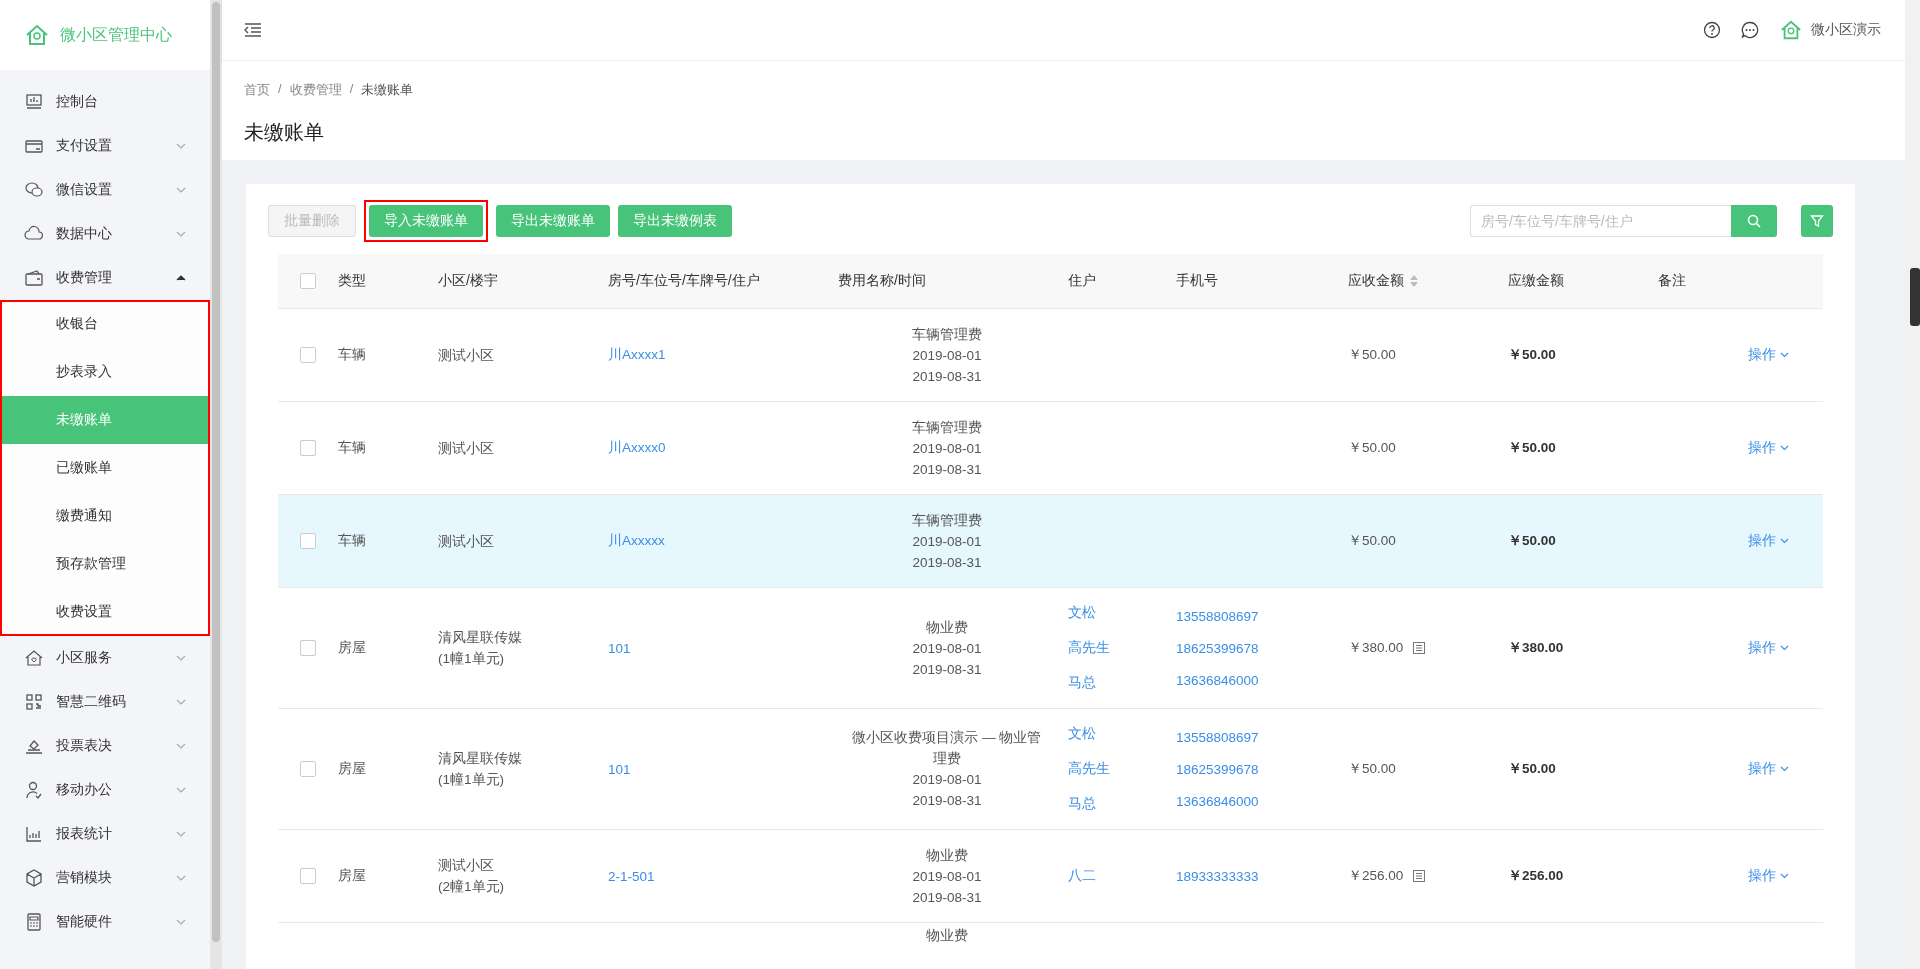  Describe the element at coordinates (352, 648) in the screenshot. I see `table-cell-text: 房屋` at that location.